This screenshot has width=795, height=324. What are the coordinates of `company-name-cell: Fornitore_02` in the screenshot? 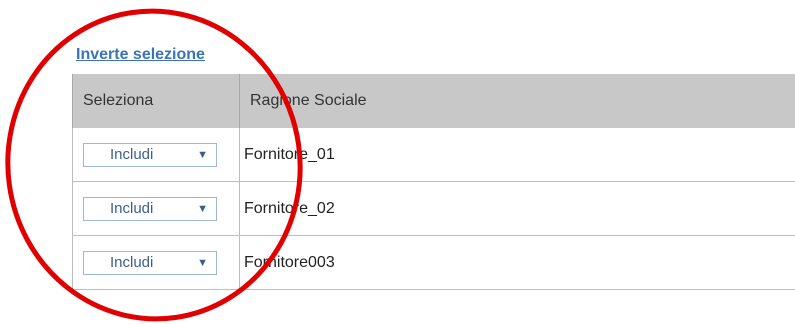 It's located at (517, 208).